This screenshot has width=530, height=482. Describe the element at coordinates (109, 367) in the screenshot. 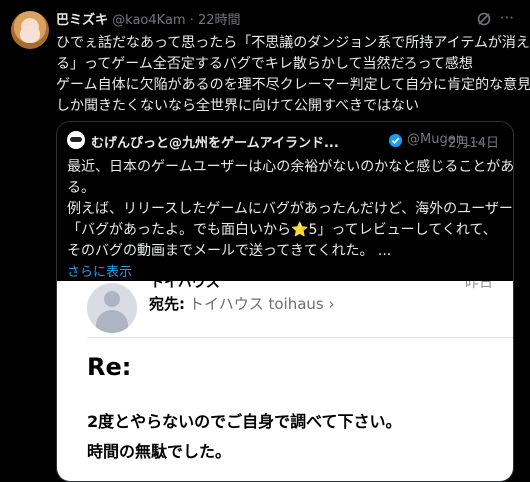

I see `email-subject: Re:` at that location.